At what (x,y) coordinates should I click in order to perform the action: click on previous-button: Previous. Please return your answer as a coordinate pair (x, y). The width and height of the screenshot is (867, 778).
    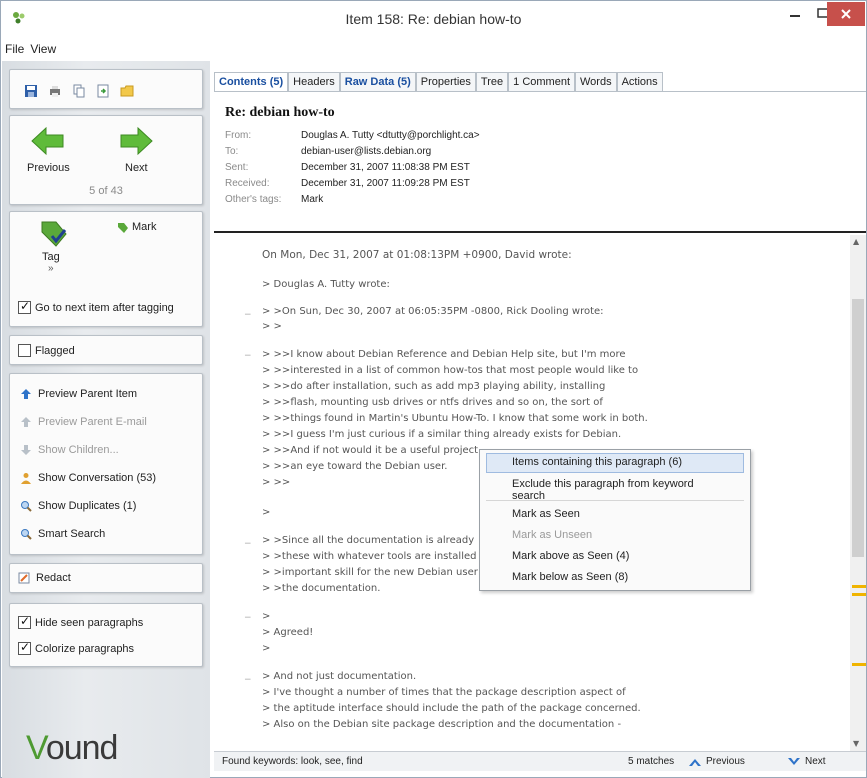
    Looking at the image, I should click on (48, 168).